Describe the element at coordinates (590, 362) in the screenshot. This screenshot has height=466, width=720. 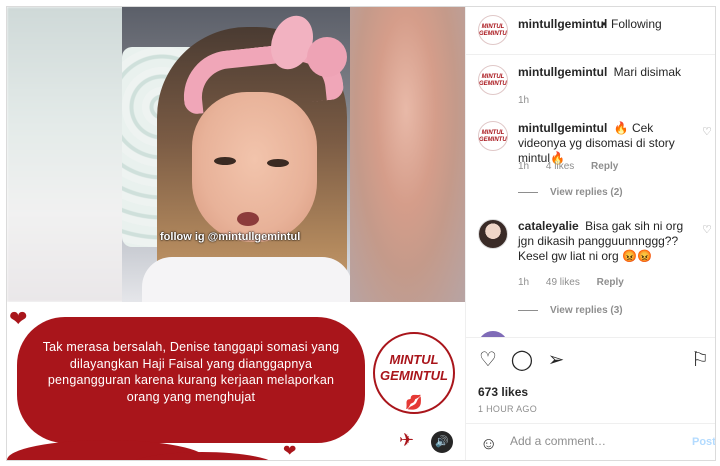
I see `action-bar: ♡ ◯ ➢ ⚐` at that location.